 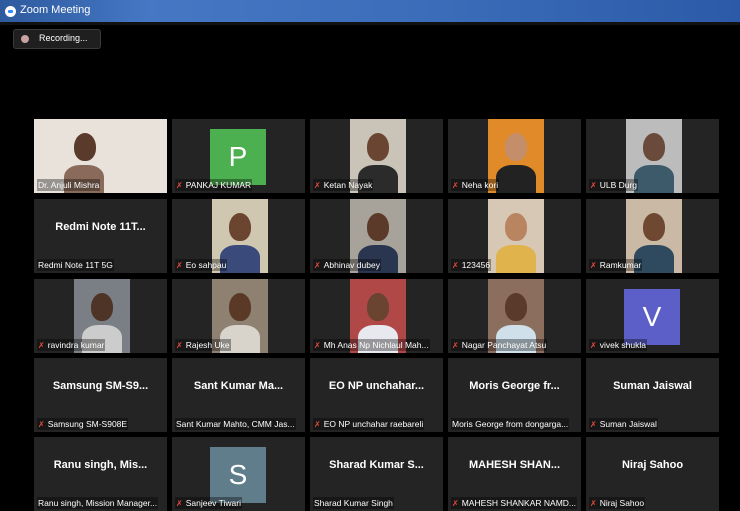 I want to click on participant-name: ✗ Abhinav dubey, so click(x=347, y=265).